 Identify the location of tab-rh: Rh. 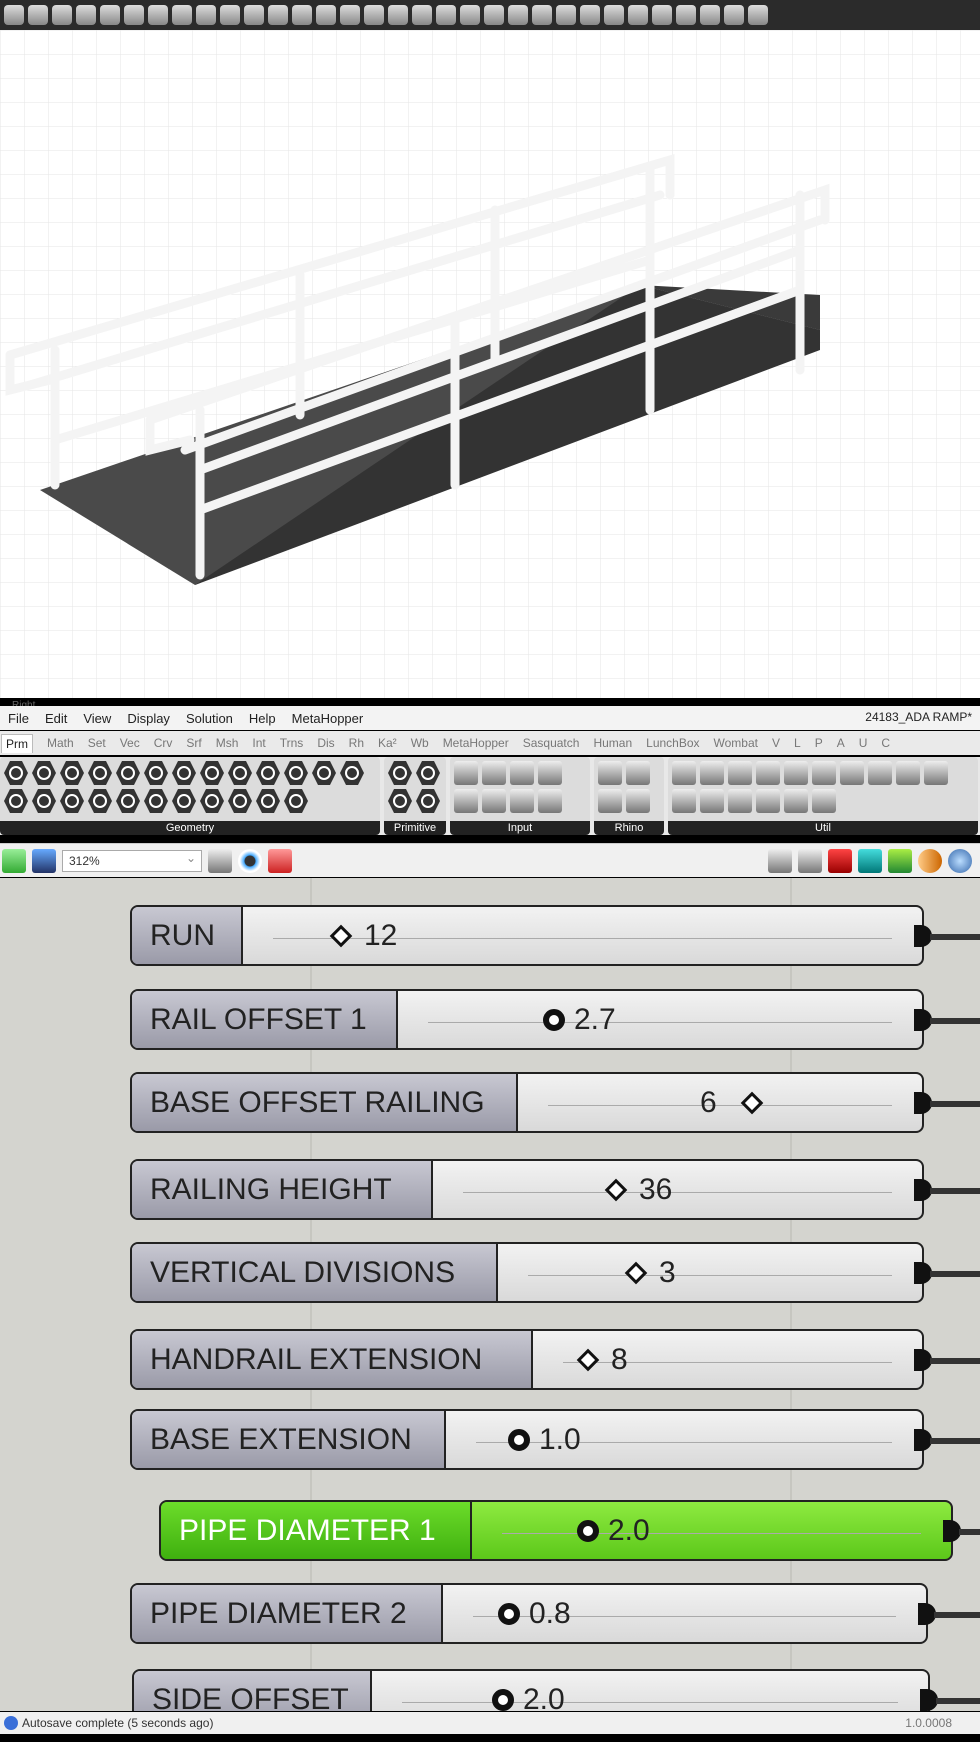
(356, 743).